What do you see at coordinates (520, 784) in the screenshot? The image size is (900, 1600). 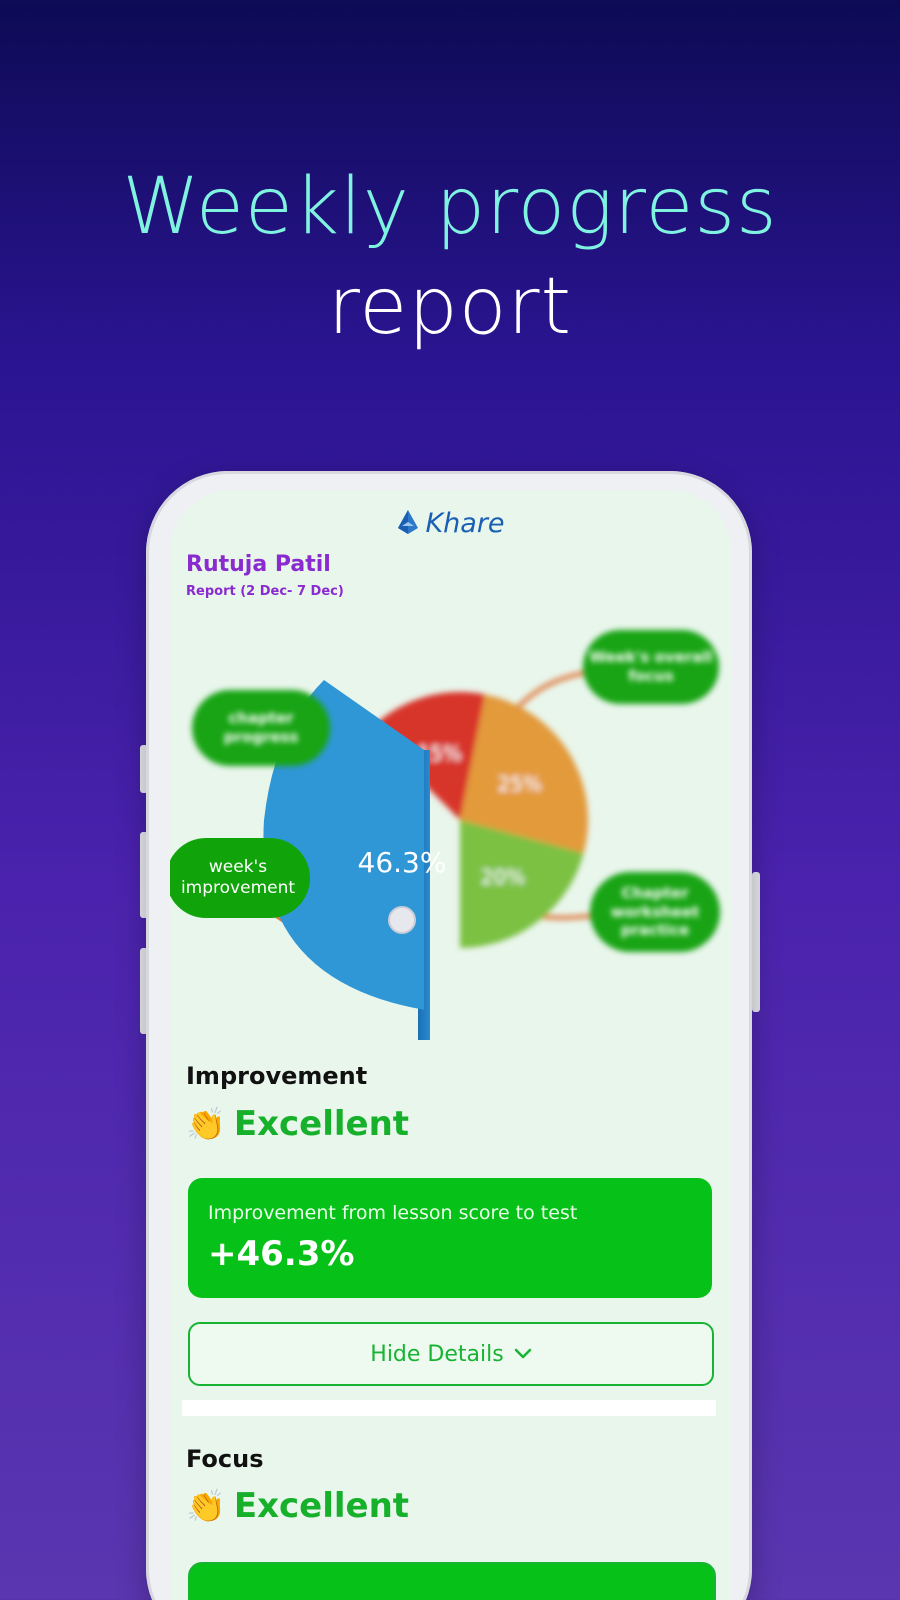 I see `pie-slice-label-1: 25%` at bounding box center [520, 784].